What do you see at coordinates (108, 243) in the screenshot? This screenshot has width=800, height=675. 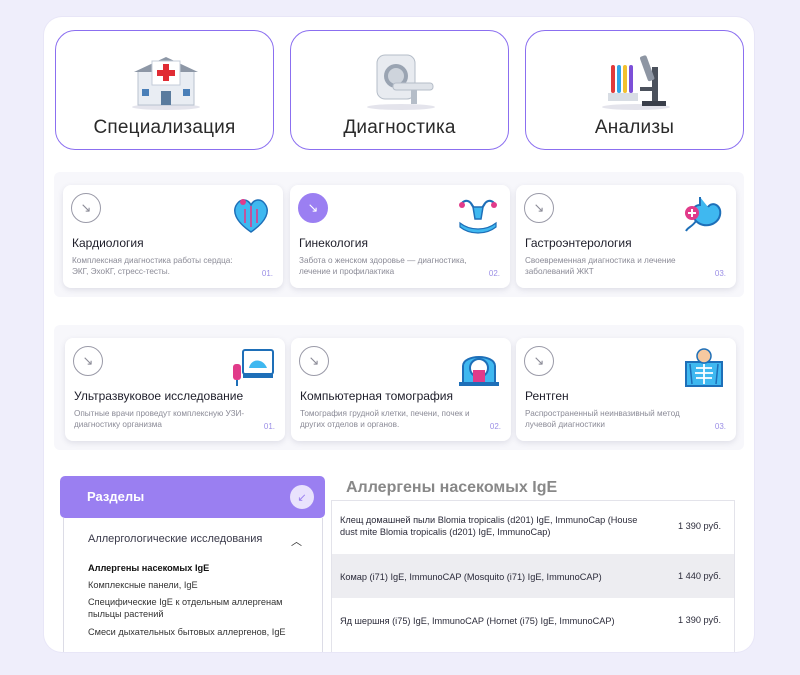 I see `service-title: Кардиология` at bounding box center [108, 243].